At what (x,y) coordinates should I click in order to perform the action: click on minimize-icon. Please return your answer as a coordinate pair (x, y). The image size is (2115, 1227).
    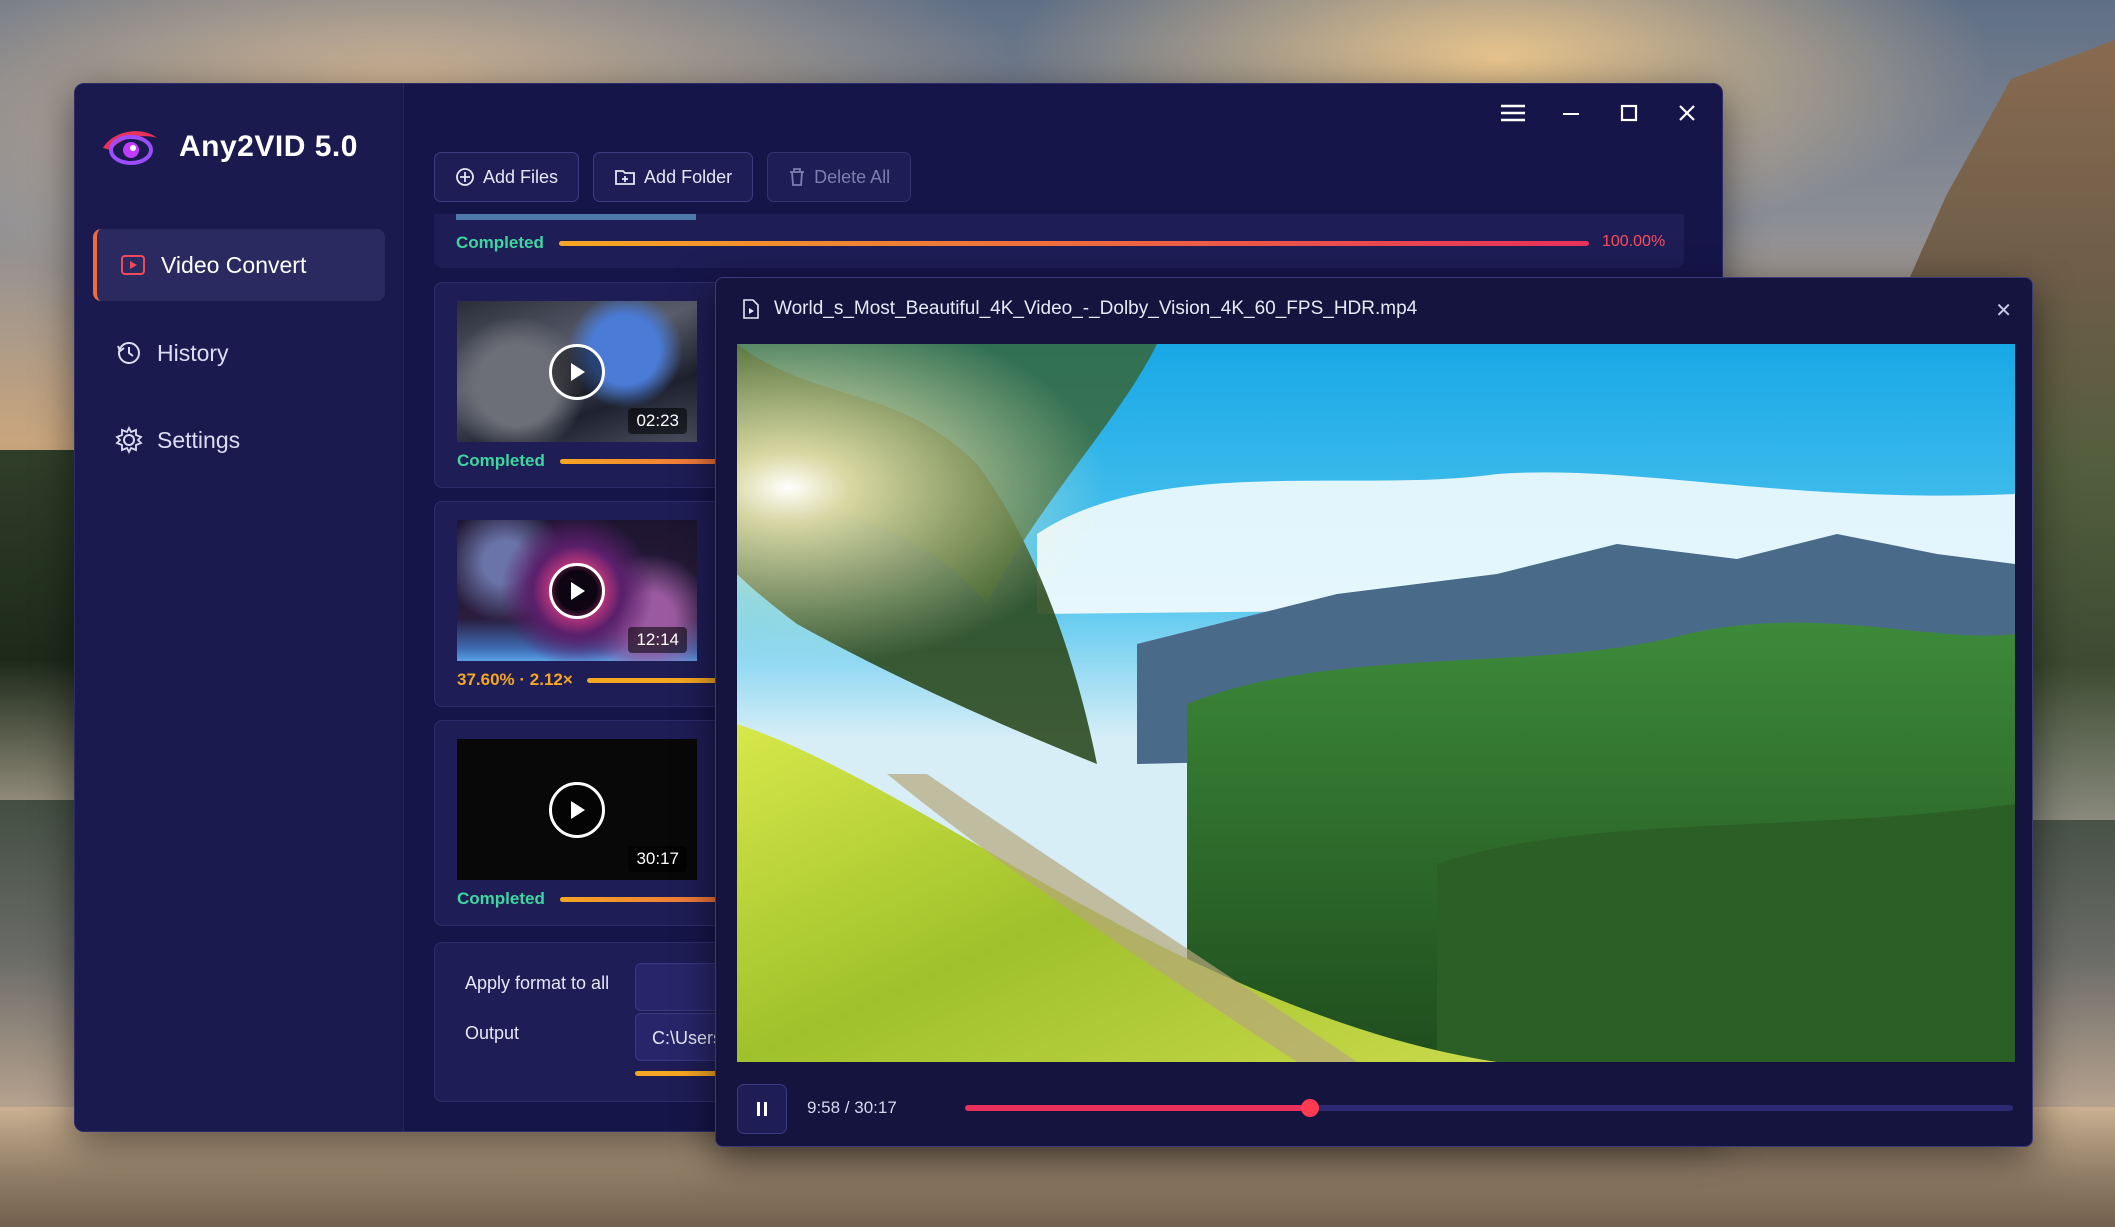
    Looking at the image, I should click on (1571, 113).